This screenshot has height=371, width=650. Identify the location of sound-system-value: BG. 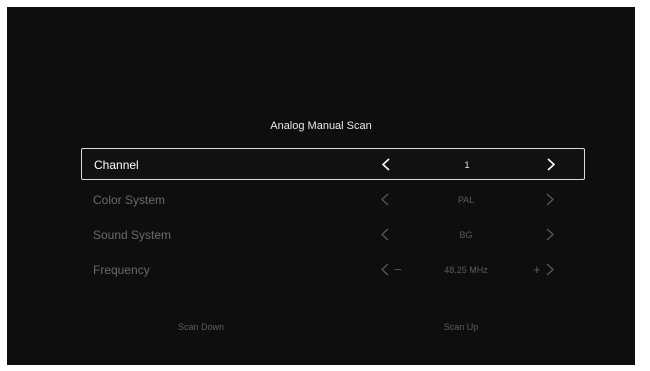
(466, 235).